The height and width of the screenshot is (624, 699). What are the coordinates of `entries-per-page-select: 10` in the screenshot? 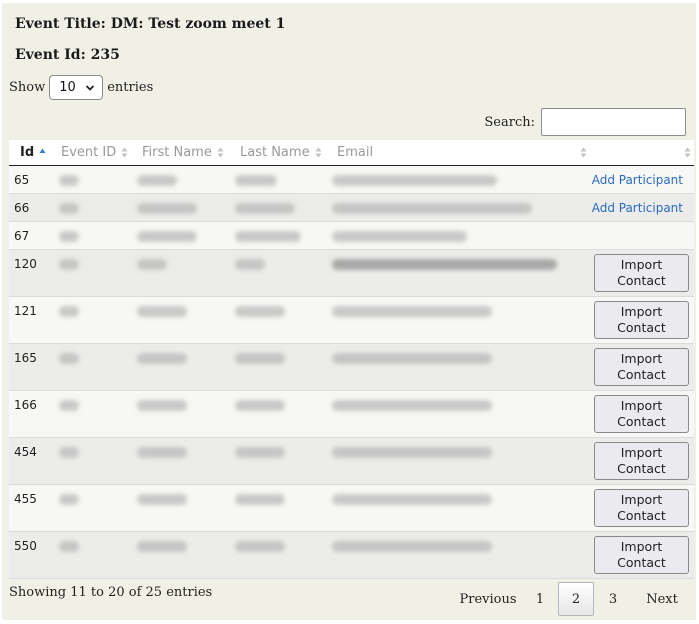 It's located at (76, 87).